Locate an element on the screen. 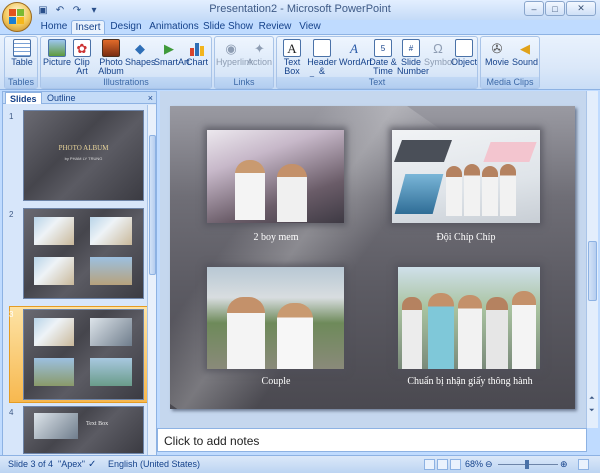  tab-animations: Animations is located at coordinates (174, 27).